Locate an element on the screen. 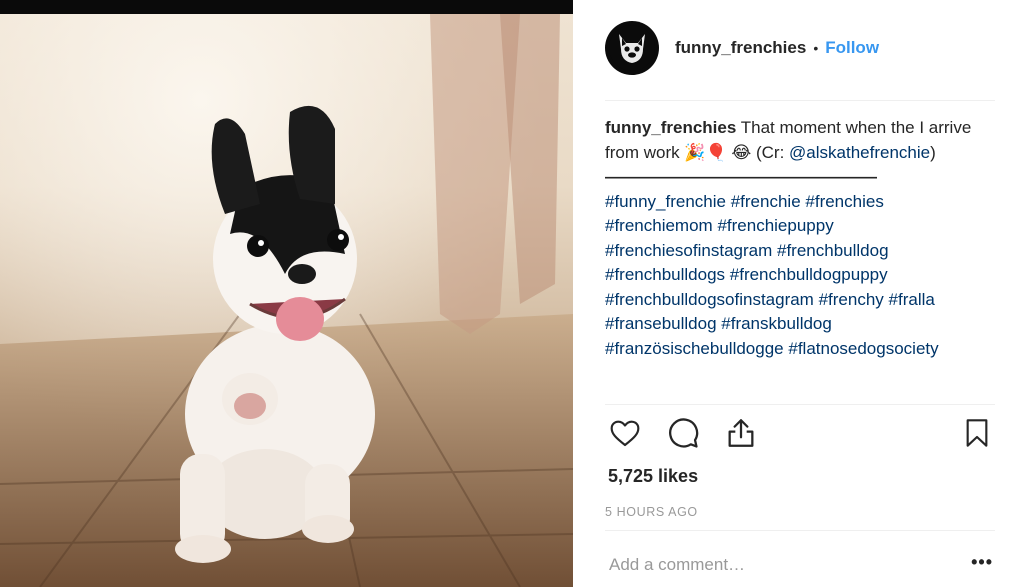 Image resolution: width=1024 pixels, height=587 pixels. share-button is located at coordinates (741, 433).